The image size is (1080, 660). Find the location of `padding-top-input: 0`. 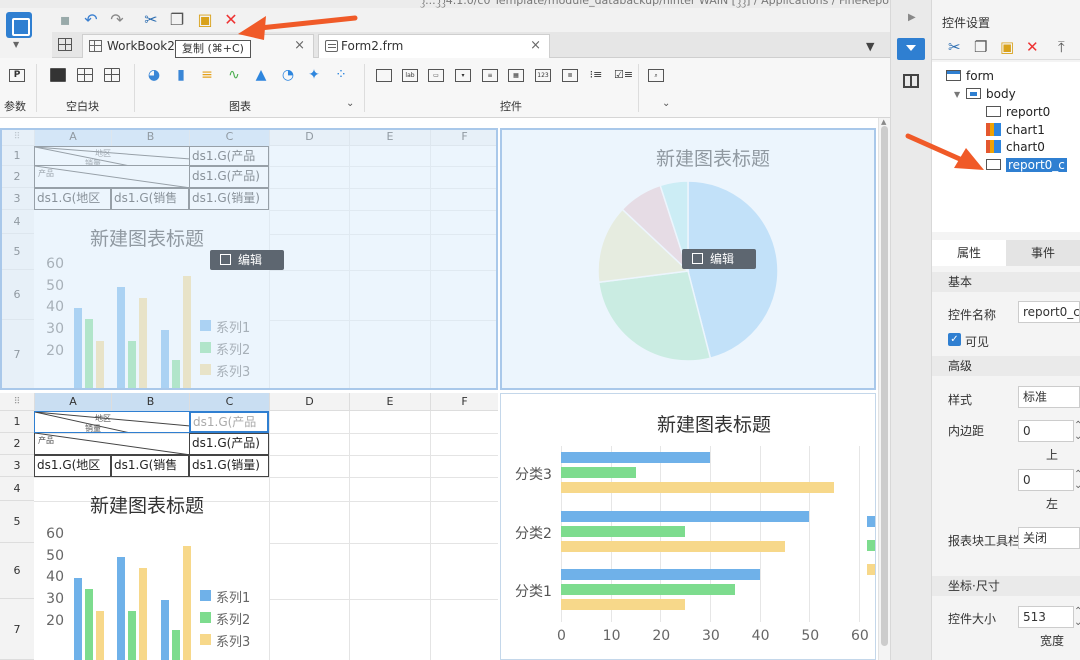

padding-top-input: 0 is located at coordinates (1046, 431).